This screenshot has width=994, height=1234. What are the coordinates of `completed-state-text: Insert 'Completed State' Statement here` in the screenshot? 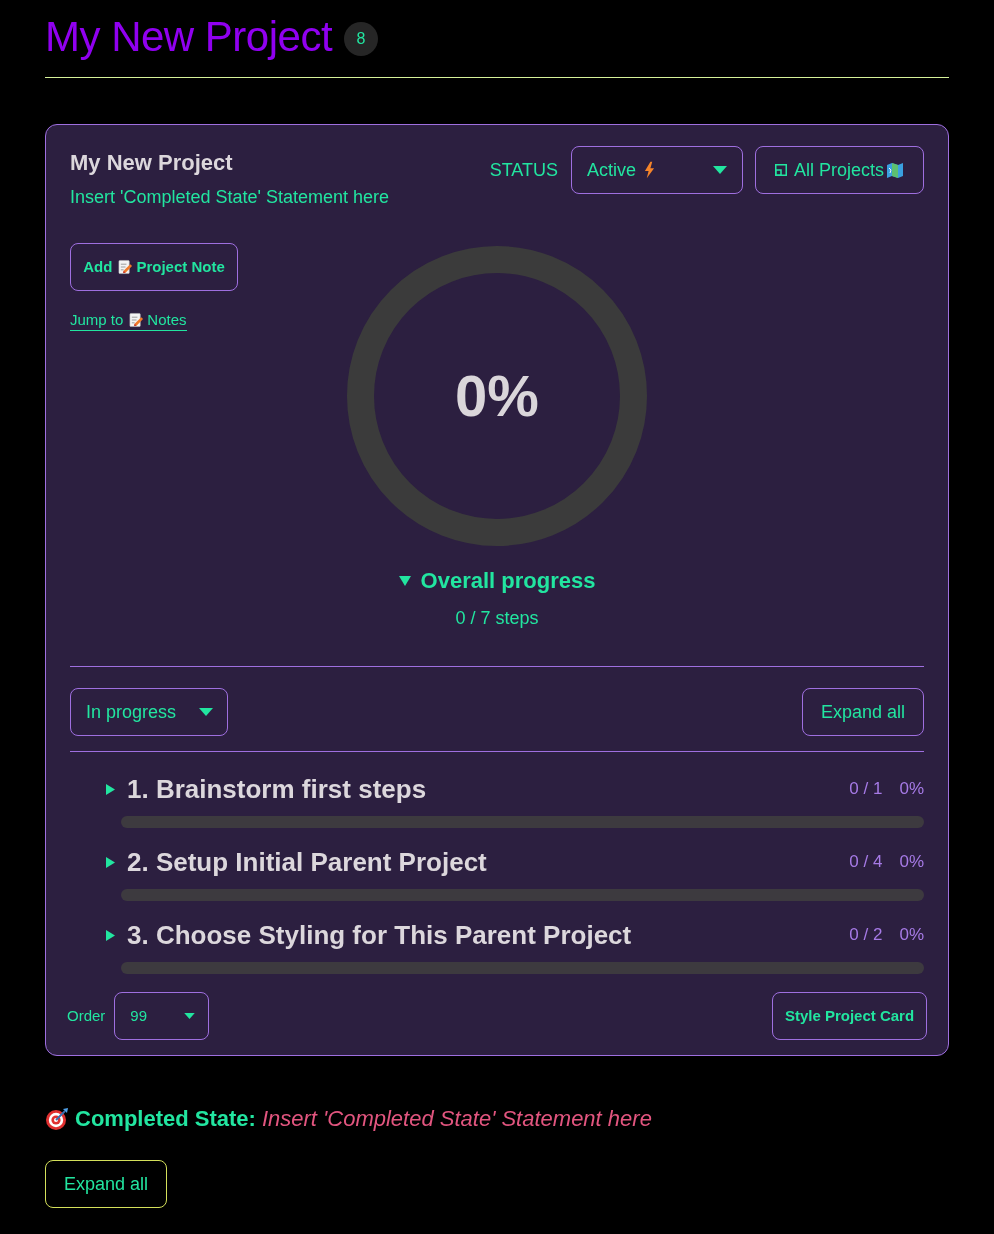 It's located at (456, 1119).